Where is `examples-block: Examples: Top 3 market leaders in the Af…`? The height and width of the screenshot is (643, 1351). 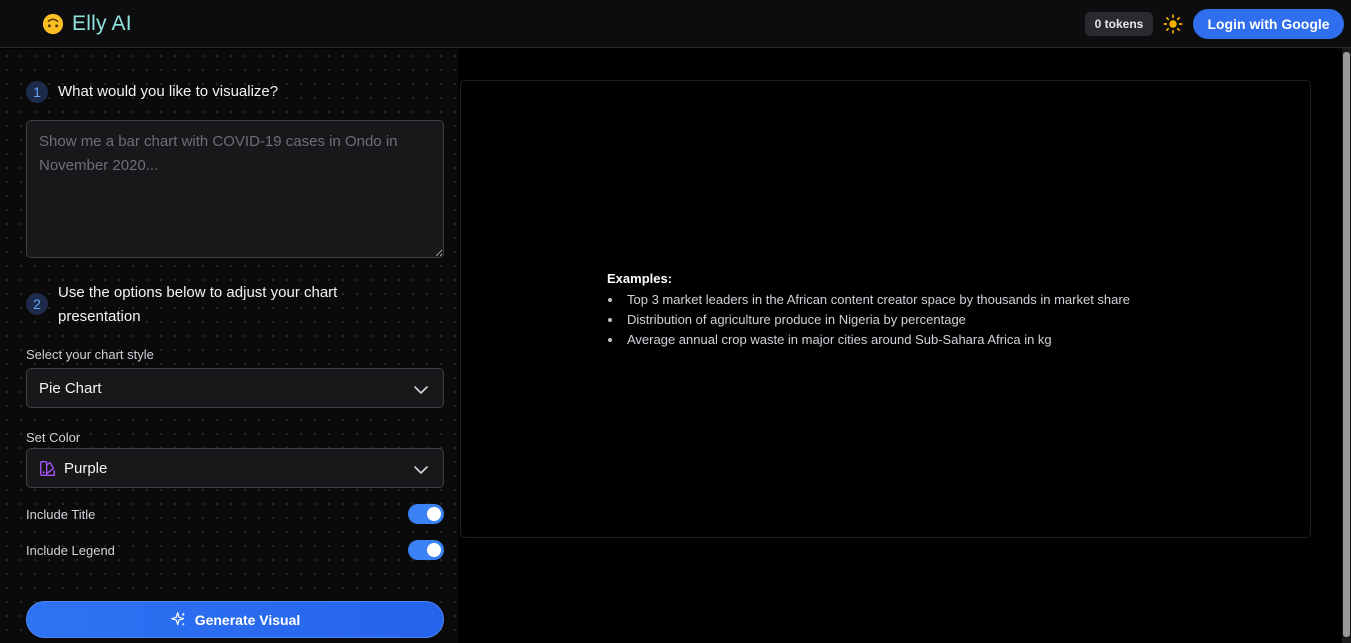
examples-block: Examples: Top 3 market leaders in the Af… is located at coordinates (868, 310).